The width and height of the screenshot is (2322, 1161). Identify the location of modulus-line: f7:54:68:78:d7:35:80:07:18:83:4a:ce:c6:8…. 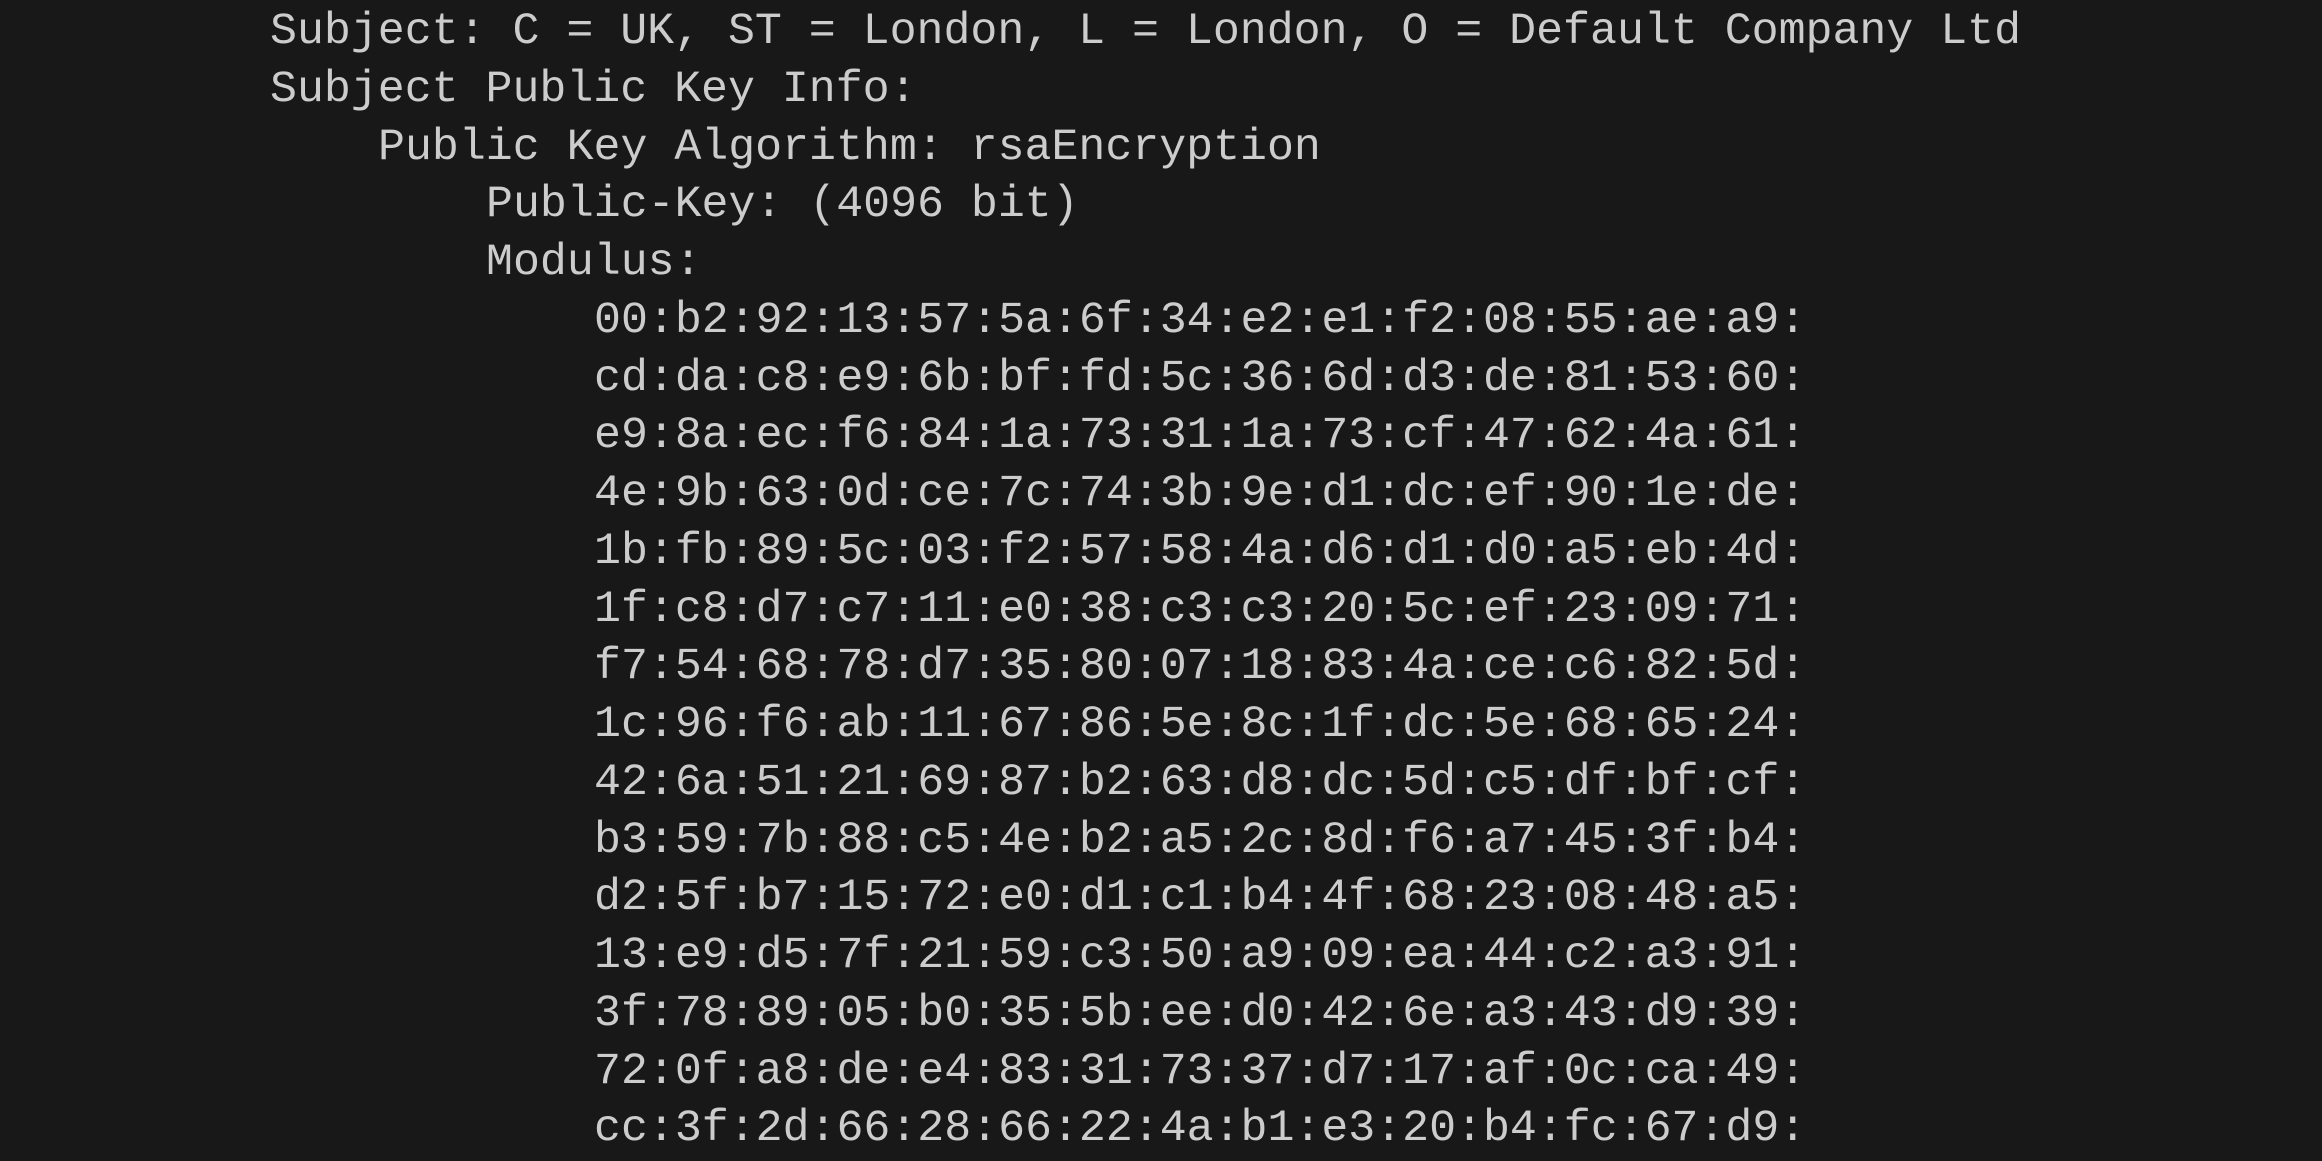
(1200, 667).